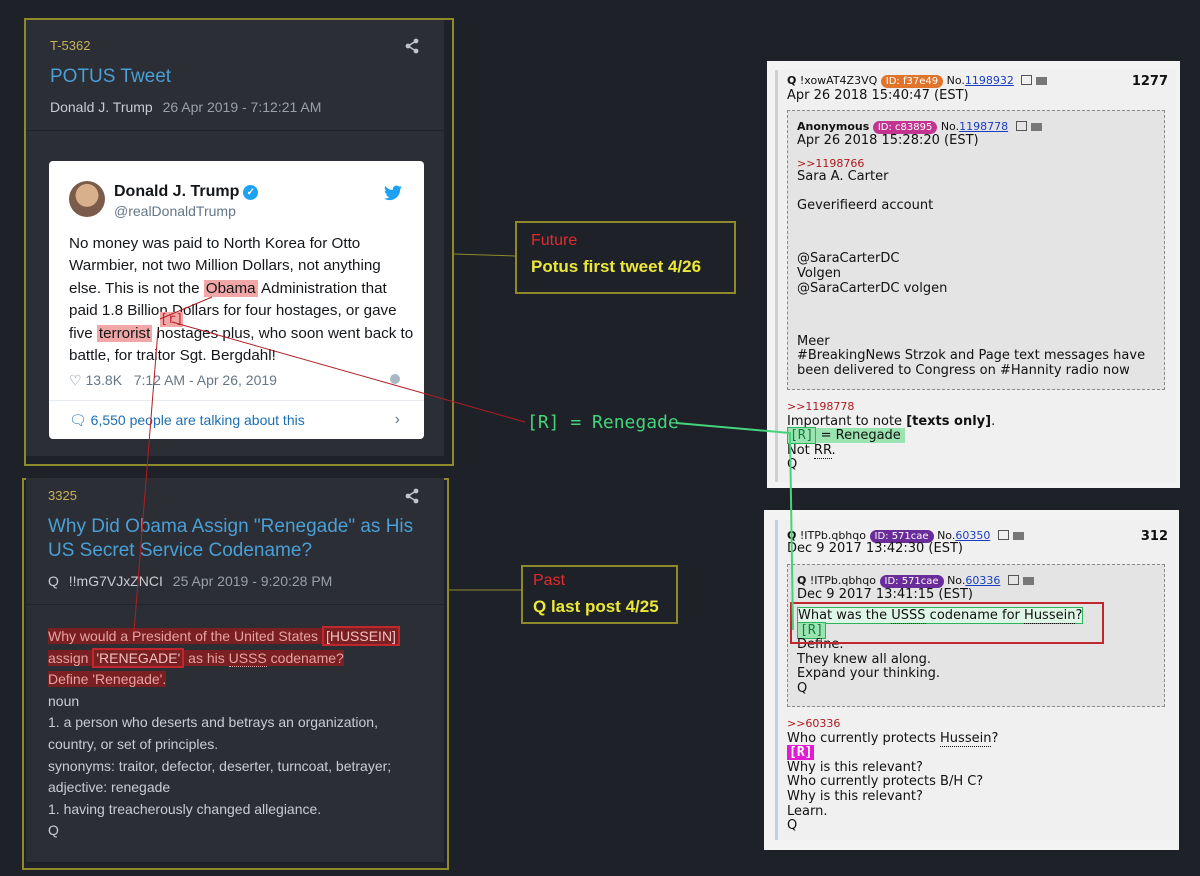  What do you see at coordinates (251, 192) in the screenshot?
I see `verified-badge-icon: ✓` at bounding box center [251, 192].